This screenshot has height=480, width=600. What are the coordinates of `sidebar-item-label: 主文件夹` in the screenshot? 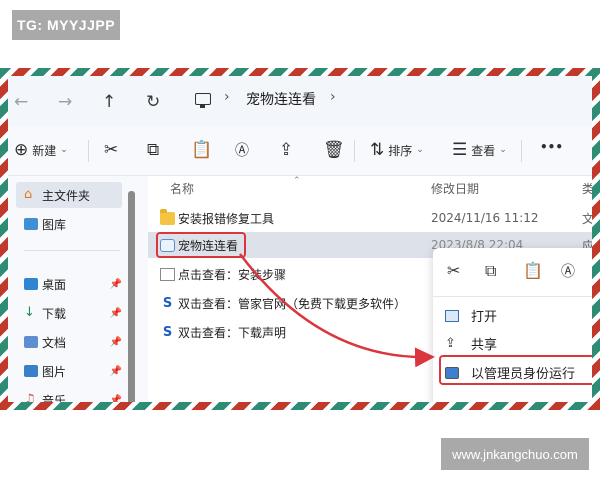 It's located at (66, 195).